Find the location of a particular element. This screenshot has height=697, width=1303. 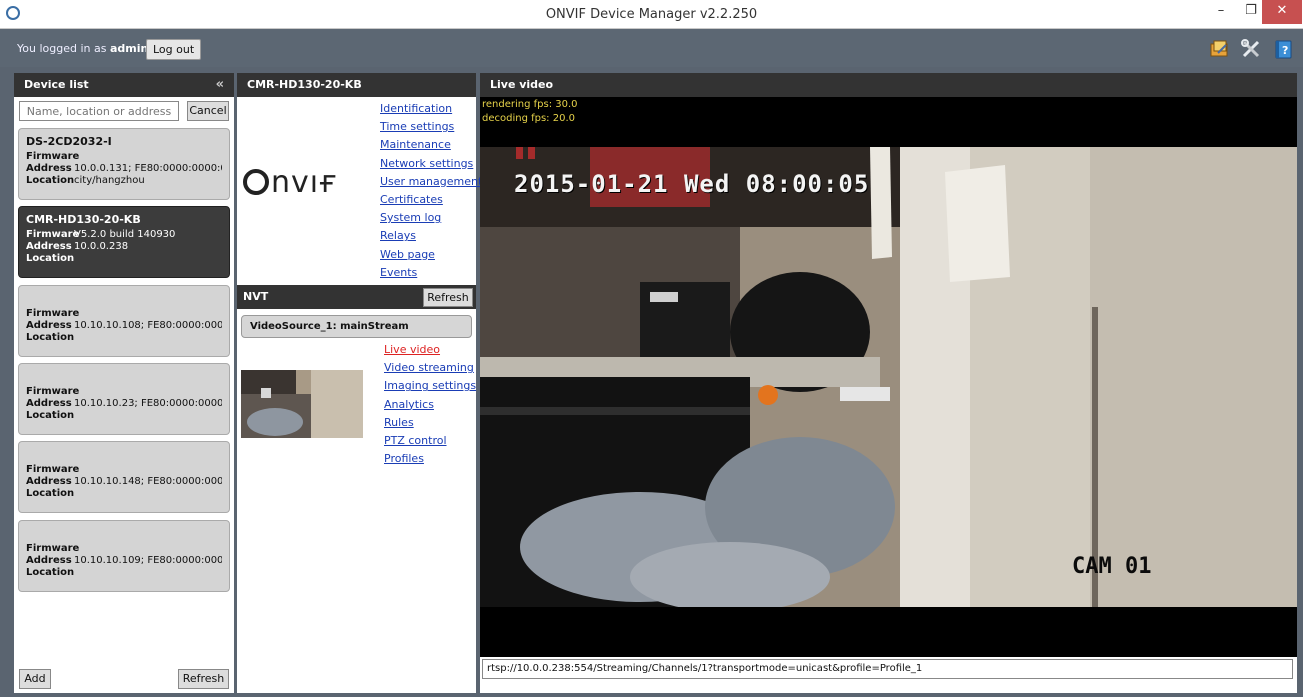

onvif-logo-text: nvıғ is located at coordinates (304, 182).